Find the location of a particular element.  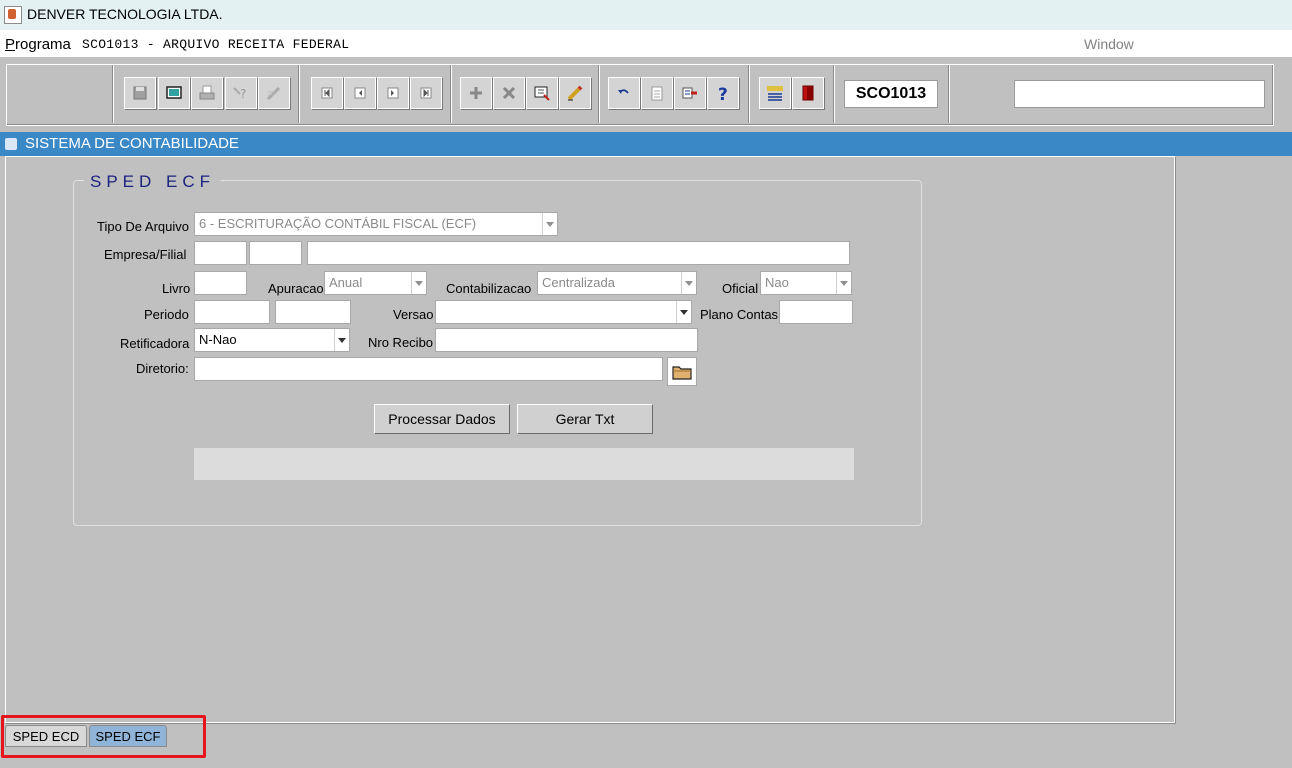

help-query-button: ? is located at coordinates (241, 93).